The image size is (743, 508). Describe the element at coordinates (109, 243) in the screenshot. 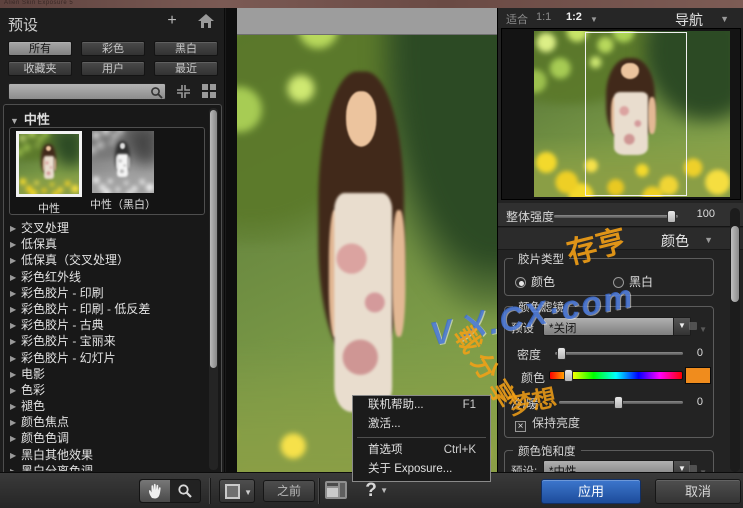

I see `category-lofi: ▶ 低保真` at that location.